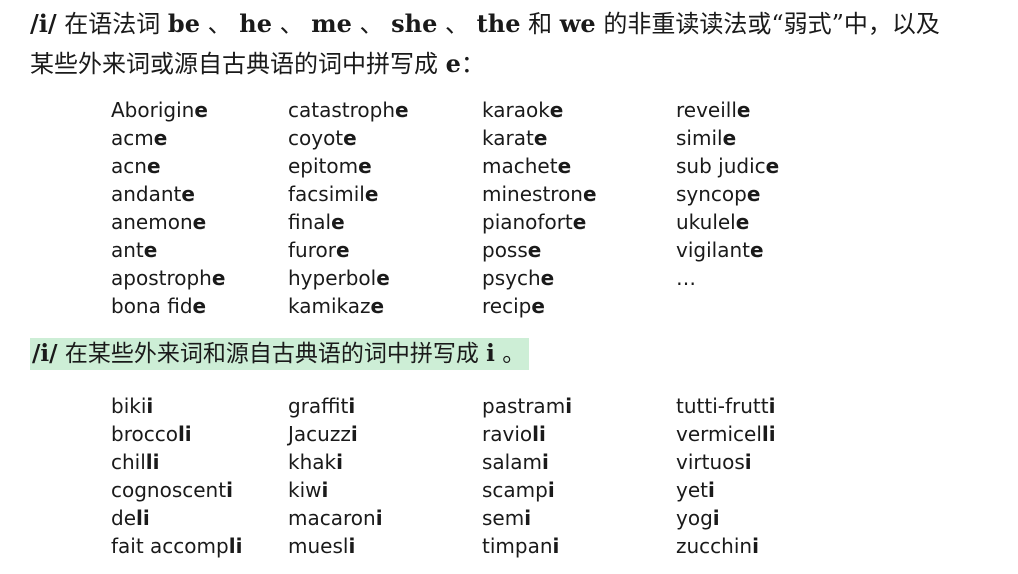 Image resolution: width=1018 pixels, height=574 pixels. What do you see at coordinates (776, 250) in the screenshot?
I see `word-entry: vigilante` at bounding box center [776, 250].